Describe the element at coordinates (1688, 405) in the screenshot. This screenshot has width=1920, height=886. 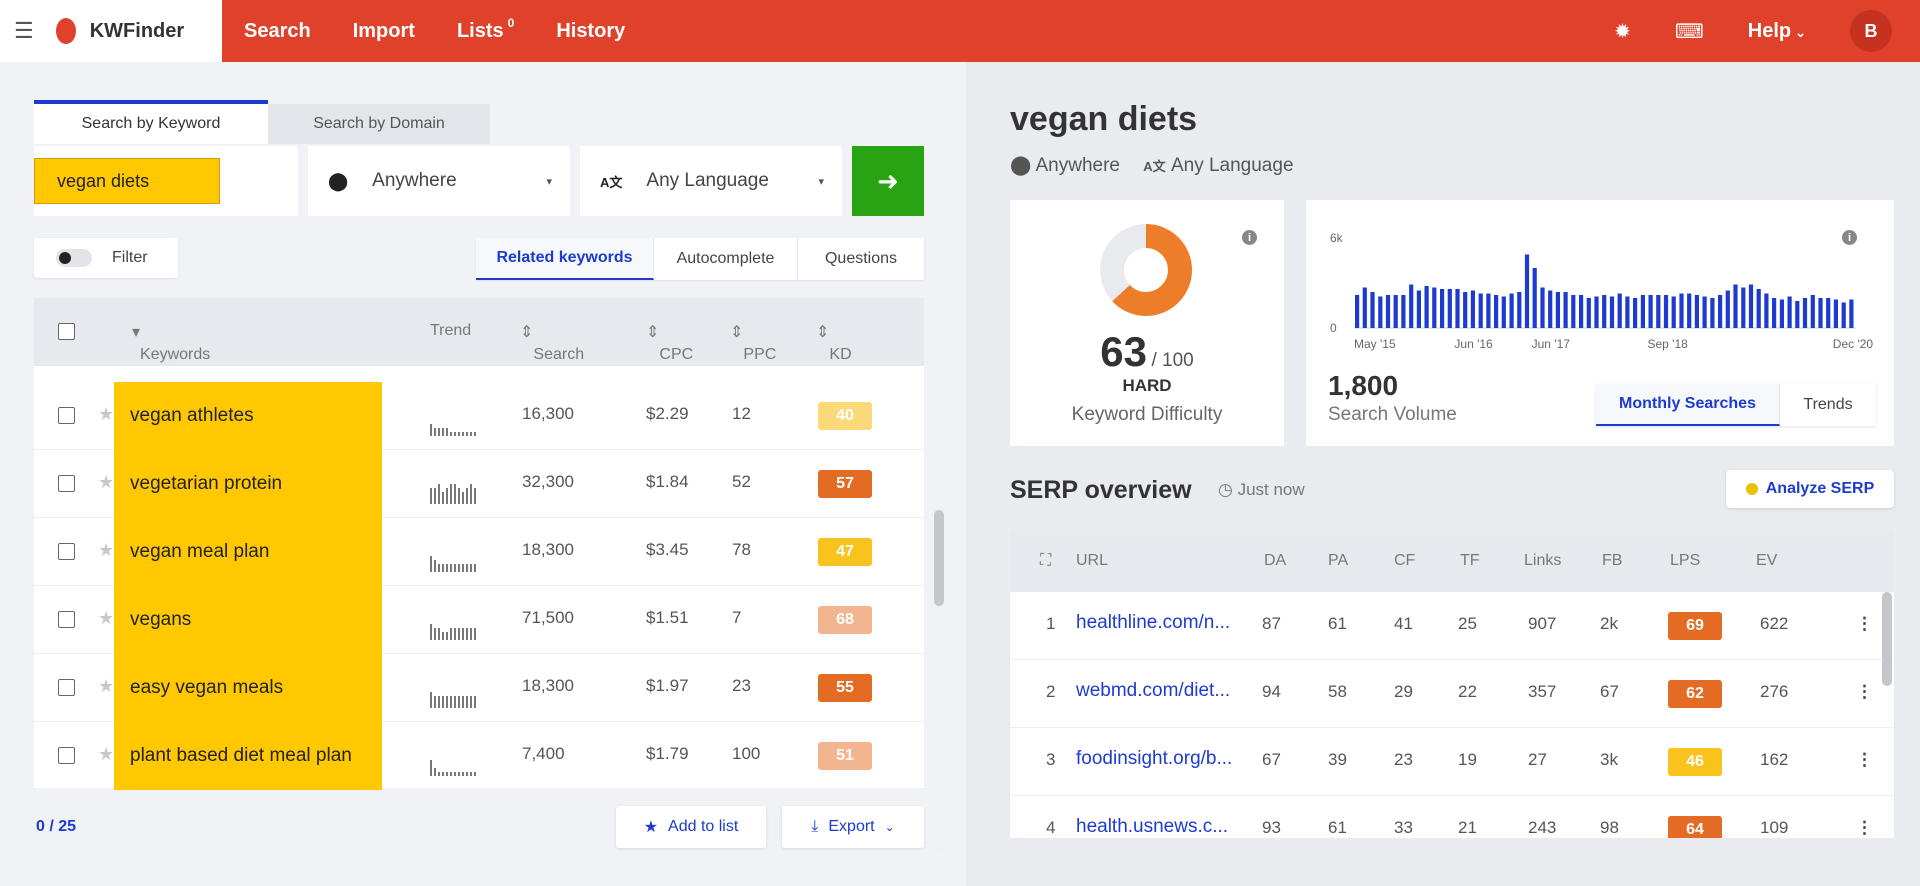
I see `tab-monthly-searches: Monthly Searches` at that location.